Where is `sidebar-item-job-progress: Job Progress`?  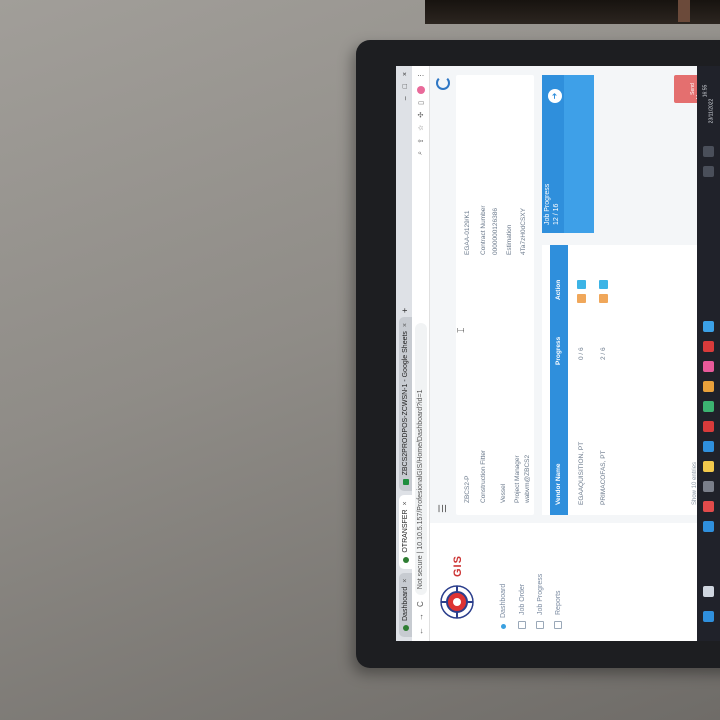 sidebar-item-job-progress: Job Progress is located at coordinates (540, 601).